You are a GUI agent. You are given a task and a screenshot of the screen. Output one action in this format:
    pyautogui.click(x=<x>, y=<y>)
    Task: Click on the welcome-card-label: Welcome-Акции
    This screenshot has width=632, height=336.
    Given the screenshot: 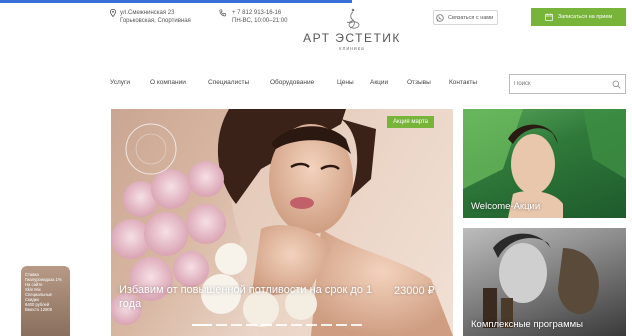 What is the action you would take?
    pyautogui.click(x=506, y=206)
    